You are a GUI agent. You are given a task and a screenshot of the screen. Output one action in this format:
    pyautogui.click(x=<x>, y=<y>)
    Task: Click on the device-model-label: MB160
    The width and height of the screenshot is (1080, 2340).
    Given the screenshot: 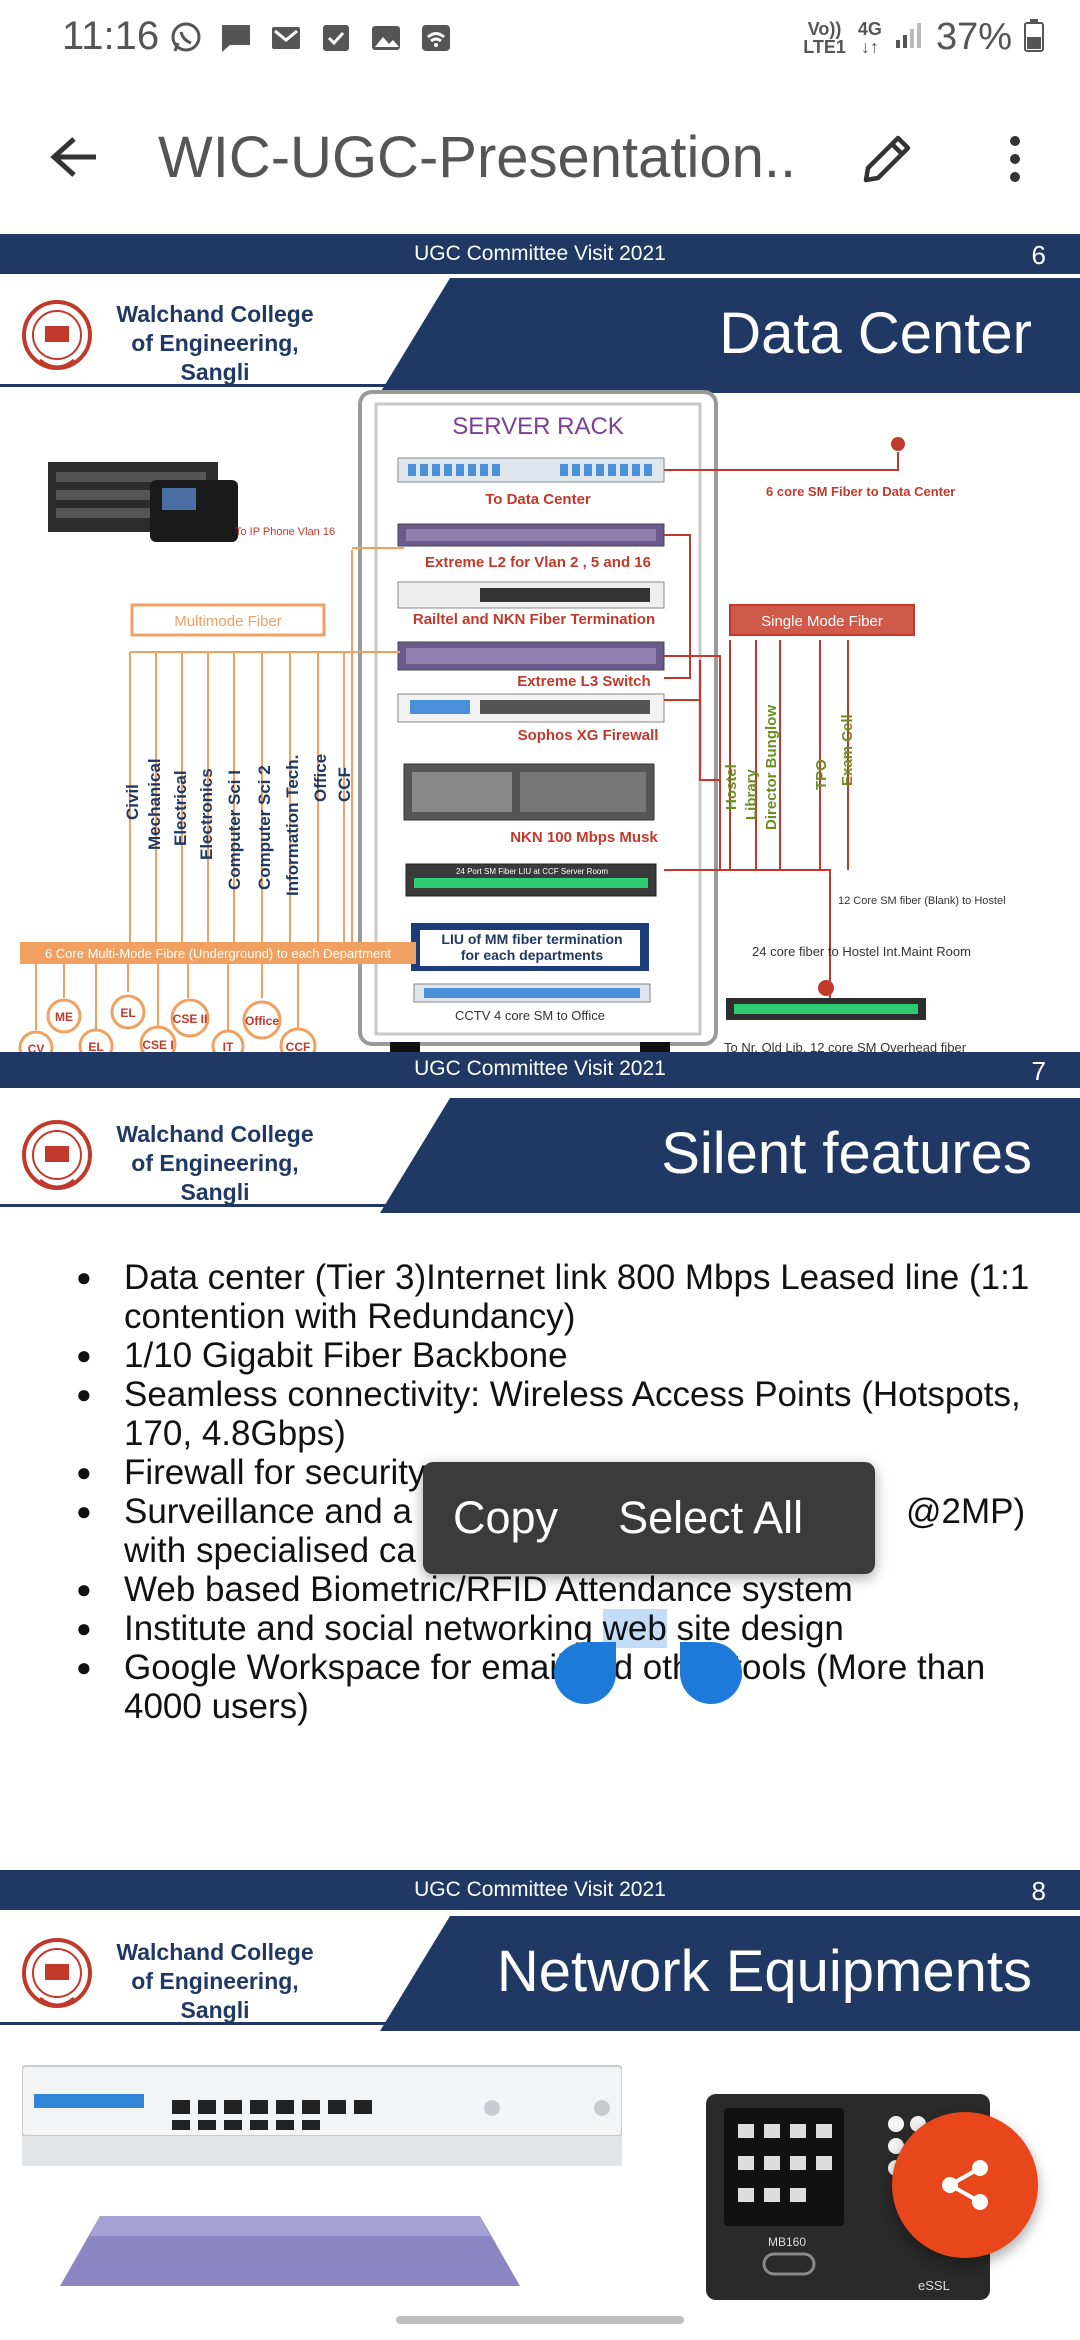 What is the action you would take?
    pyautogui.click(x=787, y=2242)
    